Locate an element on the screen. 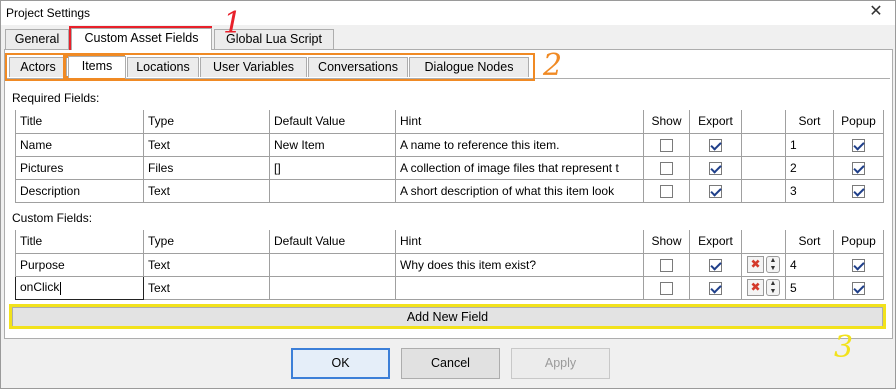 This screenshot has width=896, height=389. tab-dialogue-nodes: Dialogue Nodes is located at coordinates (469, 67).